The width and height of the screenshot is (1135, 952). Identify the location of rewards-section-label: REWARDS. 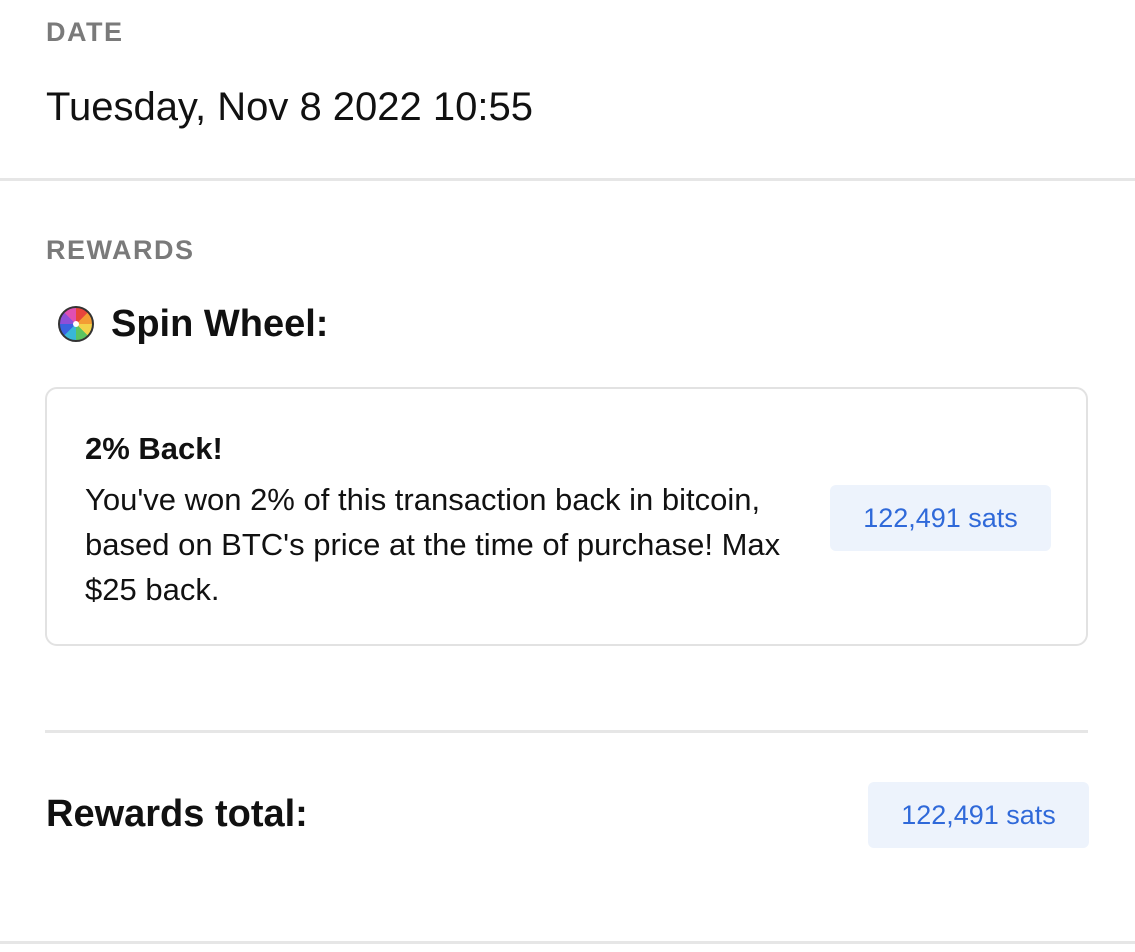
(120, 250).